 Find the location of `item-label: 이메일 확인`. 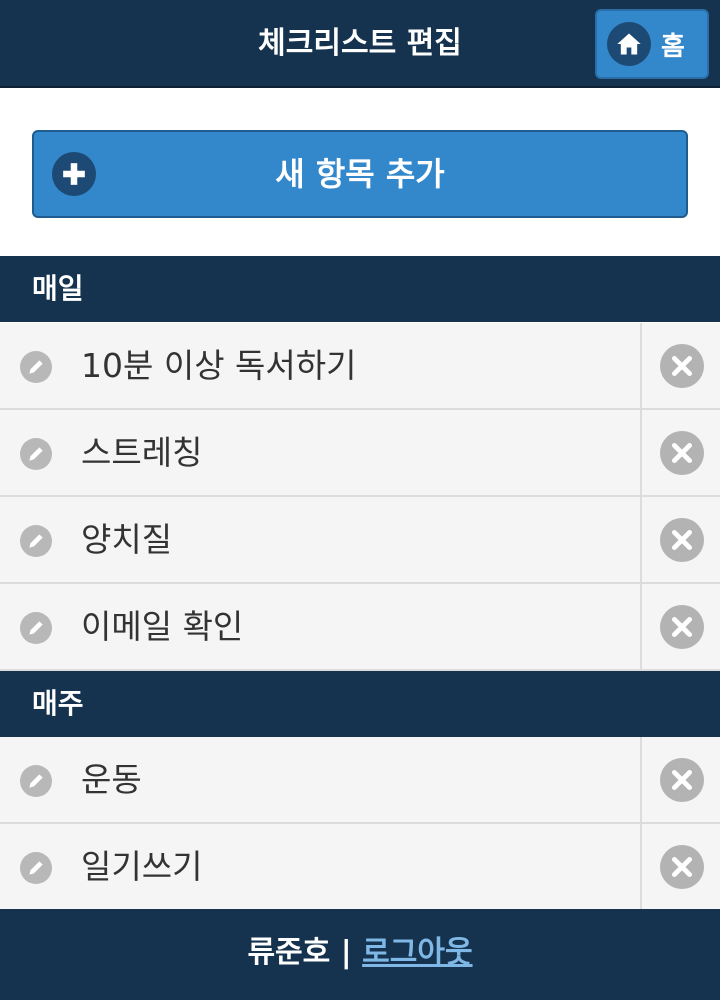

item-label: 이메일 확인 is located at coordinates (162, 626).